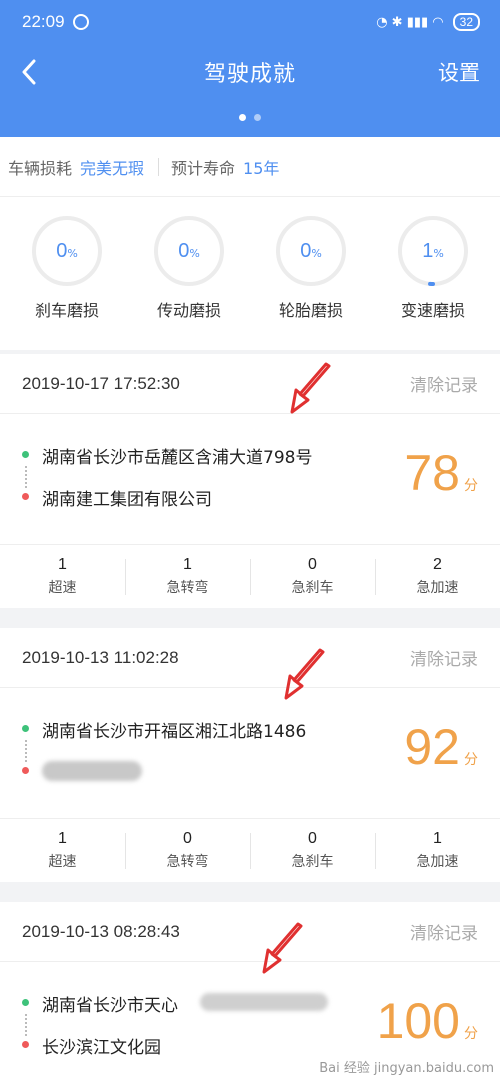  I want to click on wear-value: 完美无瑕, so click(112, 168).